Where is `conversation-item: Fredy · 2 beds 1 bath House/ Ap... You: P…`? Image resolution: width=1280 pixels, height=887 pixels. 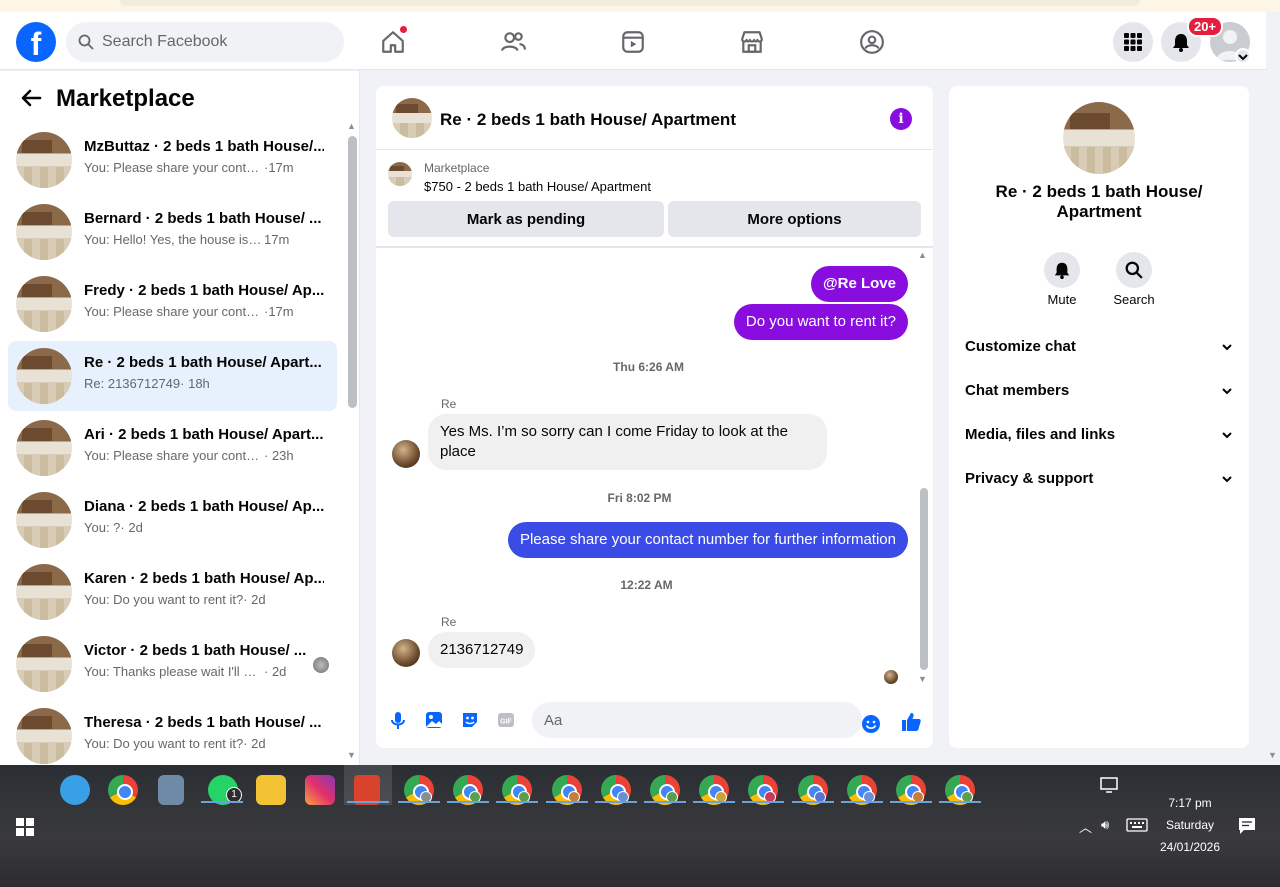
conversation-item: Fredy · 2 beds 1 bath House/ Ap... You: P… is located at coordinates (172, 304).